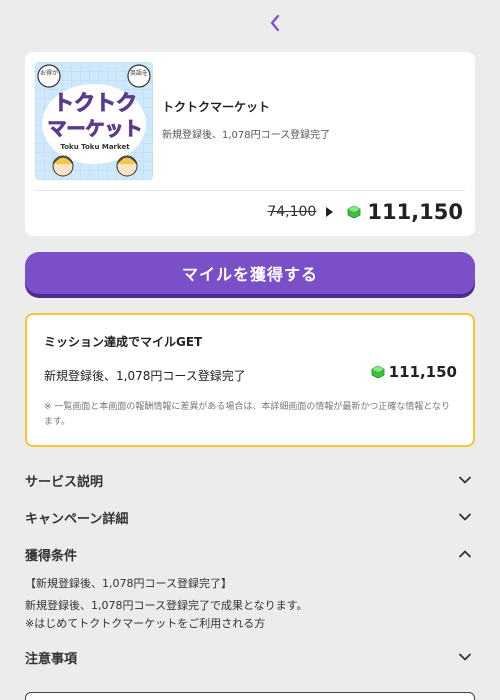  Describe the element at coordinates (422, 372) in the screenshot. I see `mission-points-value: 111,150` at that location.